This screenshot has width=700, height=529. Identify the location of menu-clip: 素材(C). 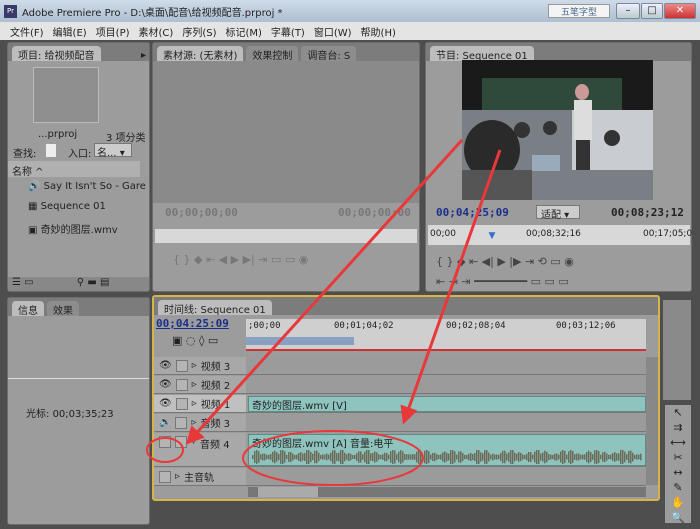
(156, 31).